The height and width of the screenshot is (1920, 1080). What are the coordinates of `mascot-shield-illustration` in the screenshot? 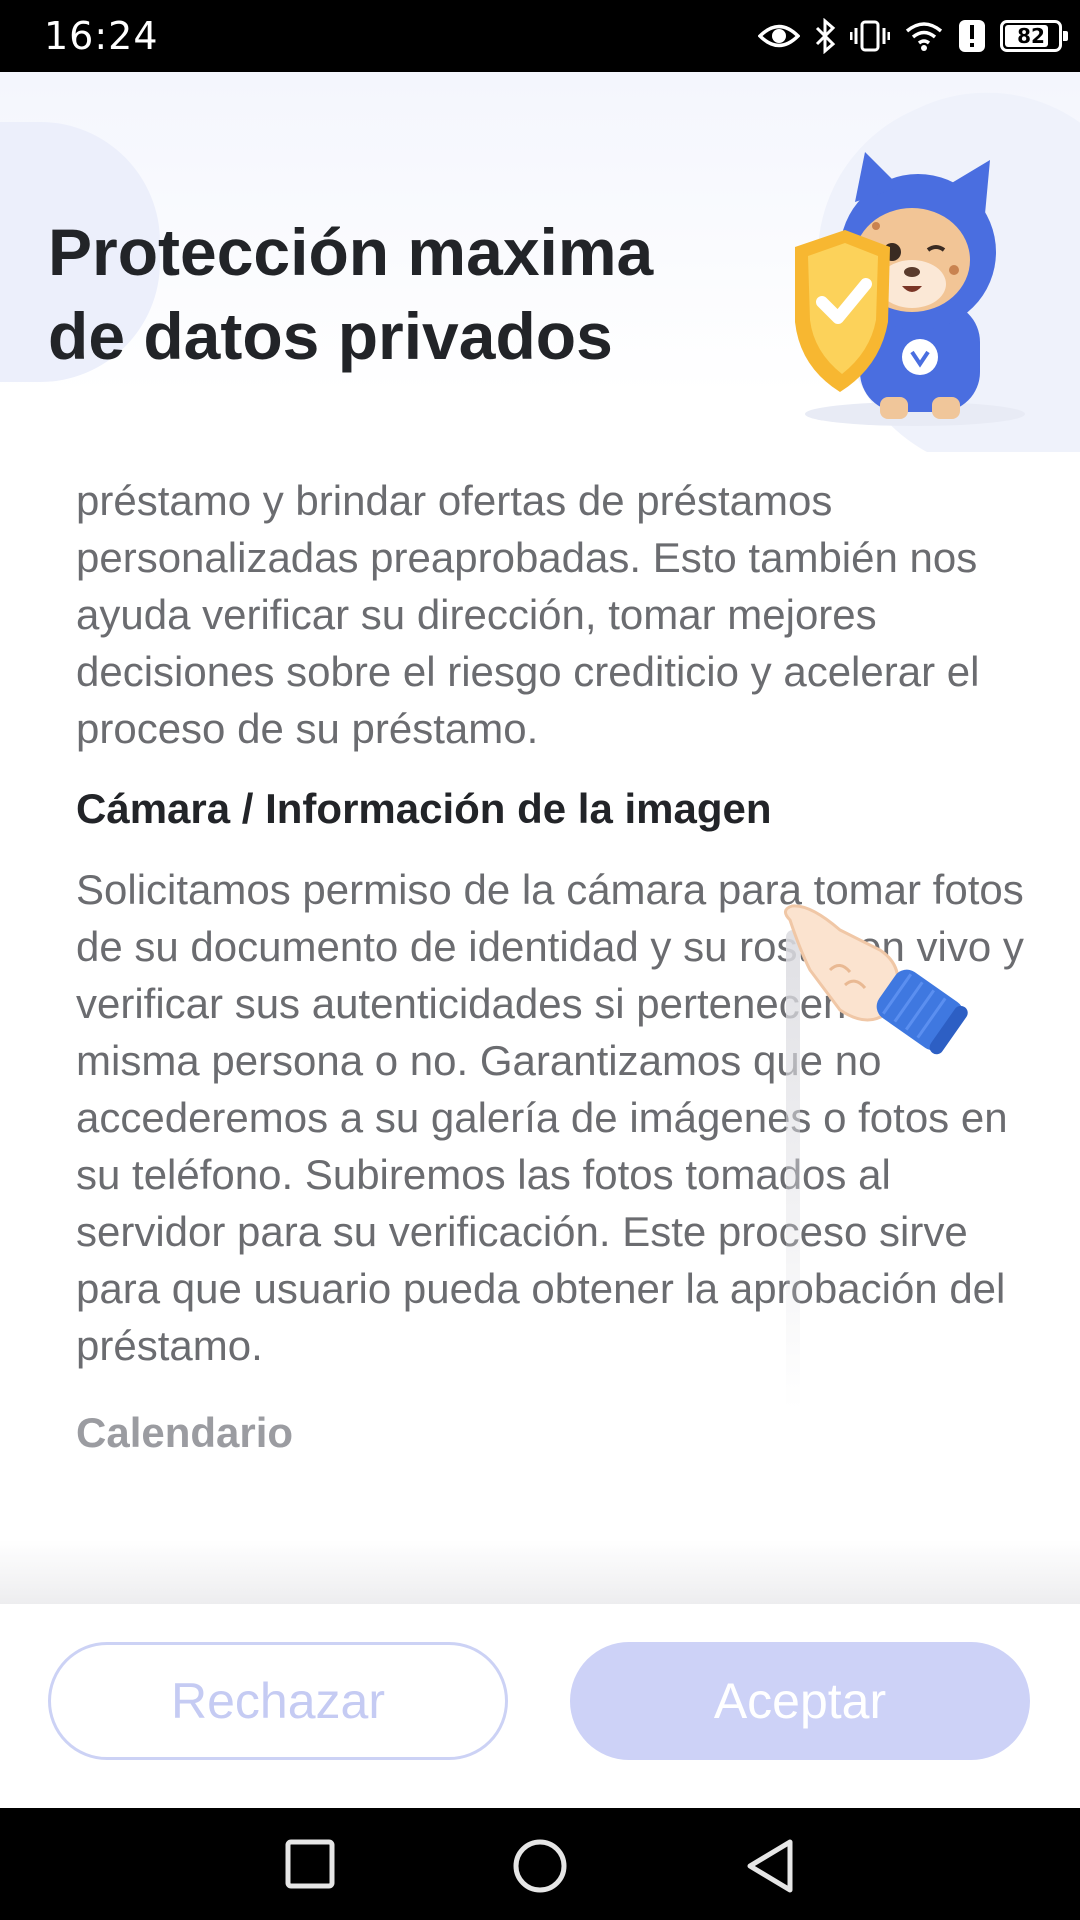 It's located at (890, 294).